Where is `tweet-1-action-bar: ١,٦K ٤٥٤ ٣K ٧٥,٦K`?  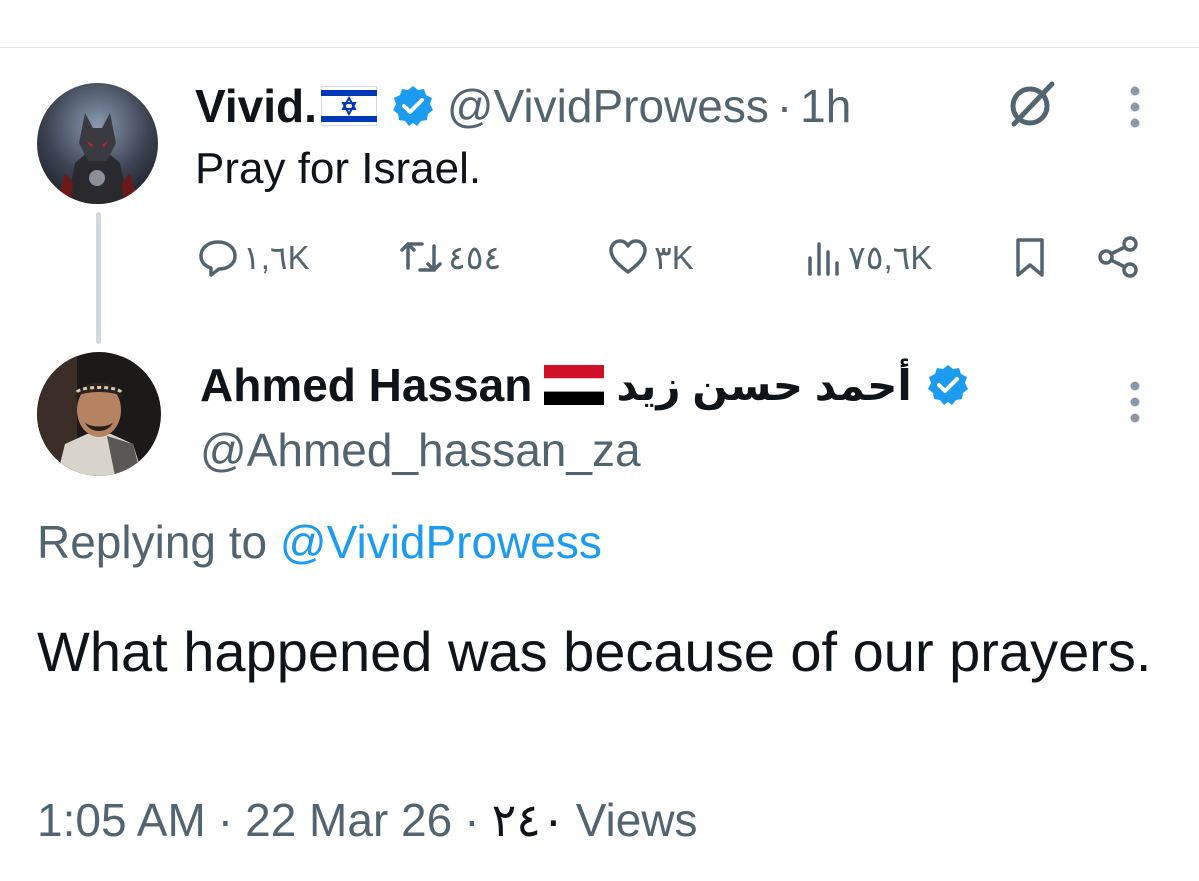
tweet-1-action-bar: ١,٦K ٤٥٤ ٣K ٧٥,٦K is located at coordinates (599, 257).